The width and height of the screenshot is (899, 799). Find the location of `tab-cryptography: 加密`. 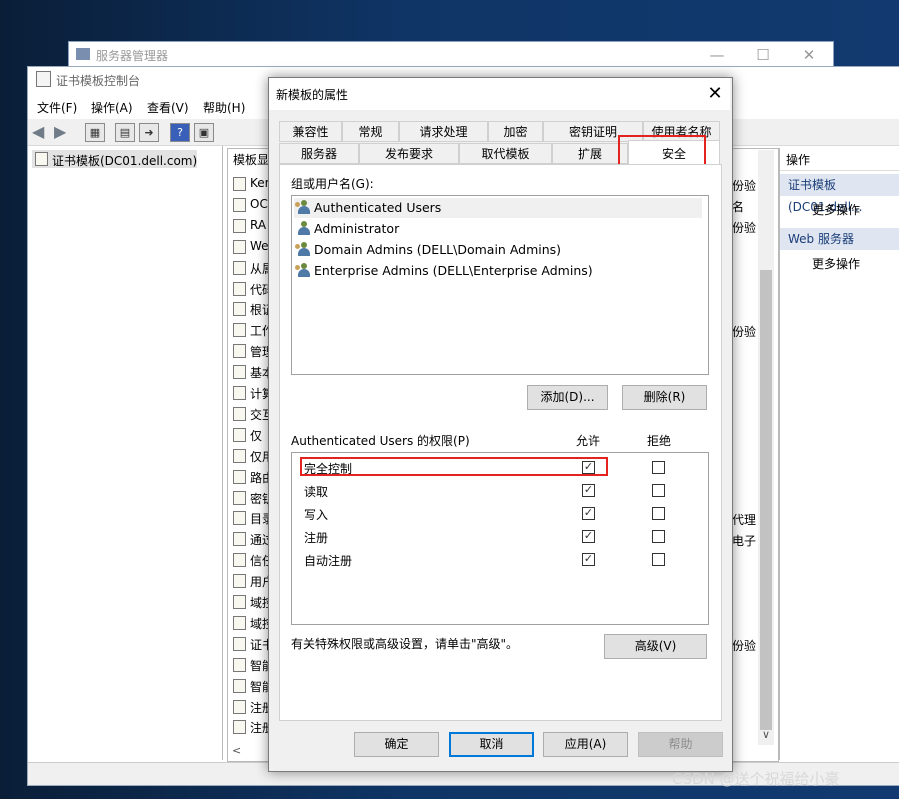

tab-cryptography: 加密 is located at coordinates (515, 131).